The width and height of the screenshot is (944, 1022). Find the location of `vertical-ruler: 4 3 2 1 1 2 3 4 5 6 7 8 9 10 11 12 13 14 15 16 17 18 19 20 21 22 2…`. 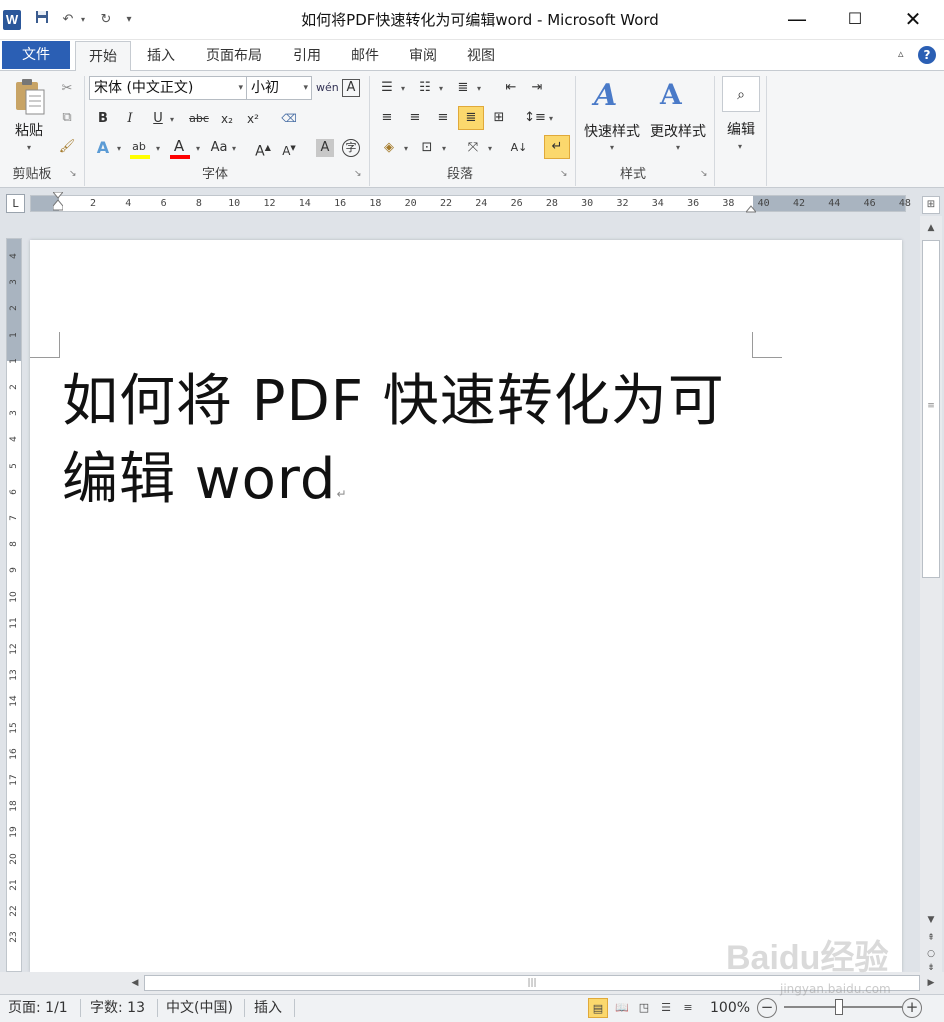

vertical-ruler: 4 3 2 1 1 2 3 4 5 6 7 8 9 10 11 12 13 14 15 16 17 18 19 20 21 22 2… is located at coordinates (14, 605).